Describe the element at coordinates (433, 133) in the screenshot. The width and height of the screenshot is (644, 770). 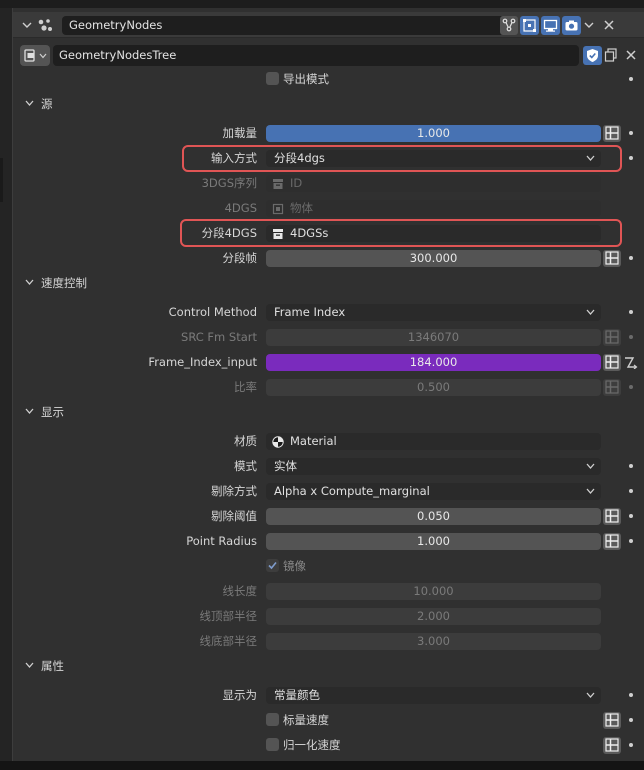
I see `load-amount-field: 1.000` at that location.